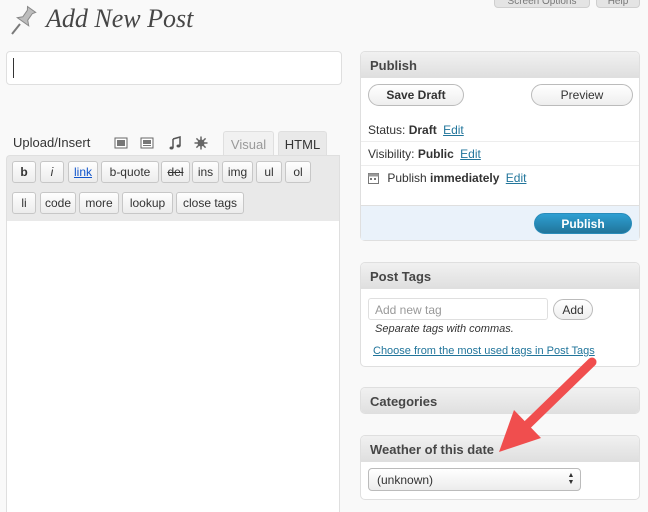 The image size is (648, 512). What do you see at coordinates (24, 203) in the screenshot?
I see `li-button: li` at bounding box center [24, 203].